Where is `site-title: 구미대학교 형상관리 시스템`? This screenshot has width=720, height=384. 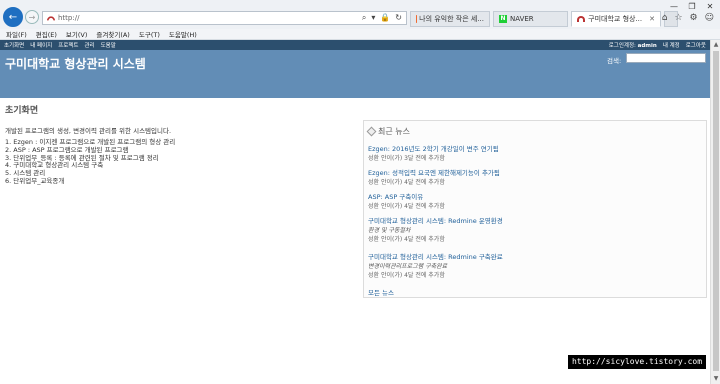 site-title: 구미대학교 형상관리 시스템 is located at coordinates (75, 64).